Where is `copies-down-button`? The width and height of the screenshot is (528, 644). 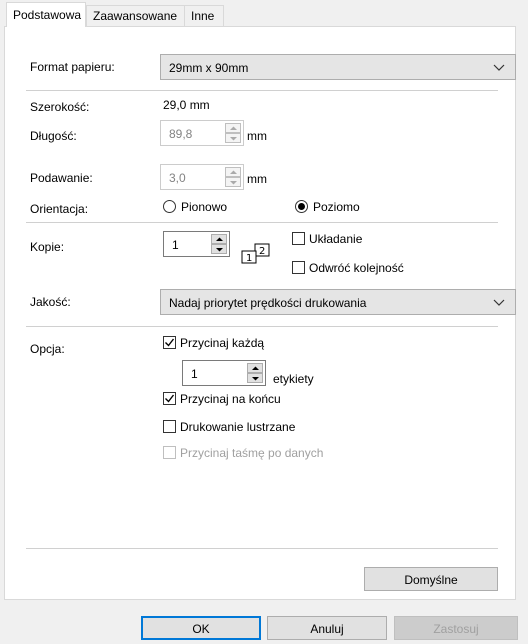
copies-down-button is located at coordinates (219, 249).